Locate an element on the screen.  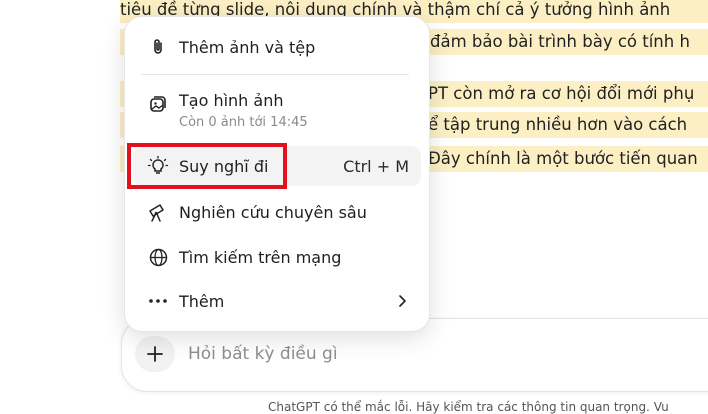
menu-item-label: Tạo hình ảnh is located at coordinates (231, 100).